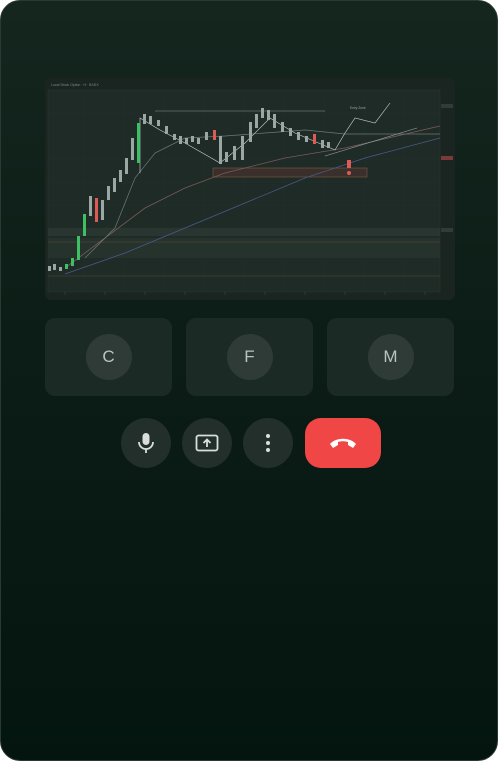 Image resolution: width=498 pixels, height=761 pixels. I want to click on participant-tile-c: C, so click(108, 357).